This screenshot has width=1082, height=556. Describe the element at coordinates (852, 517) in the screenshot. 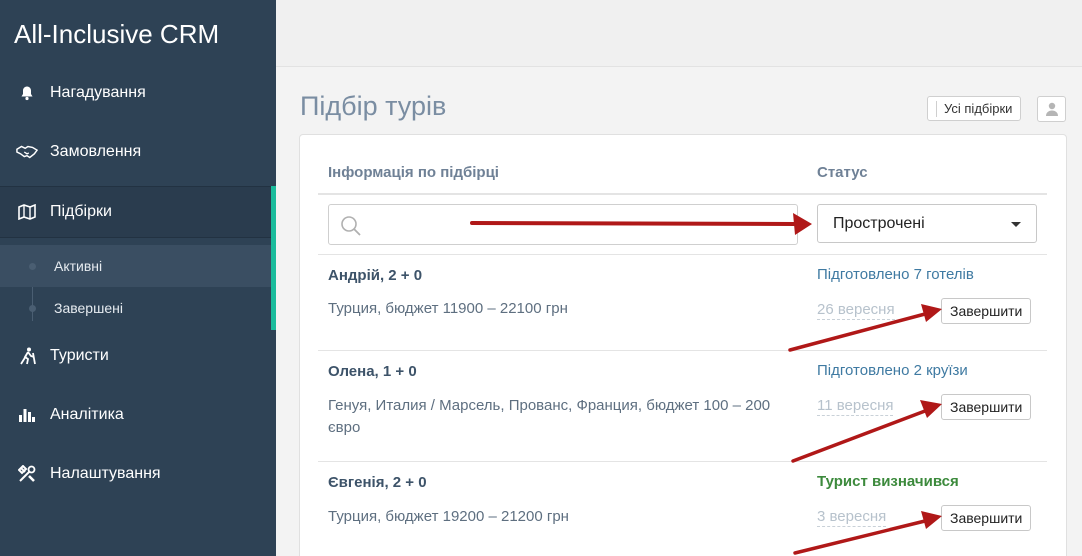

I see `row-date: 3 вересня` at that location.